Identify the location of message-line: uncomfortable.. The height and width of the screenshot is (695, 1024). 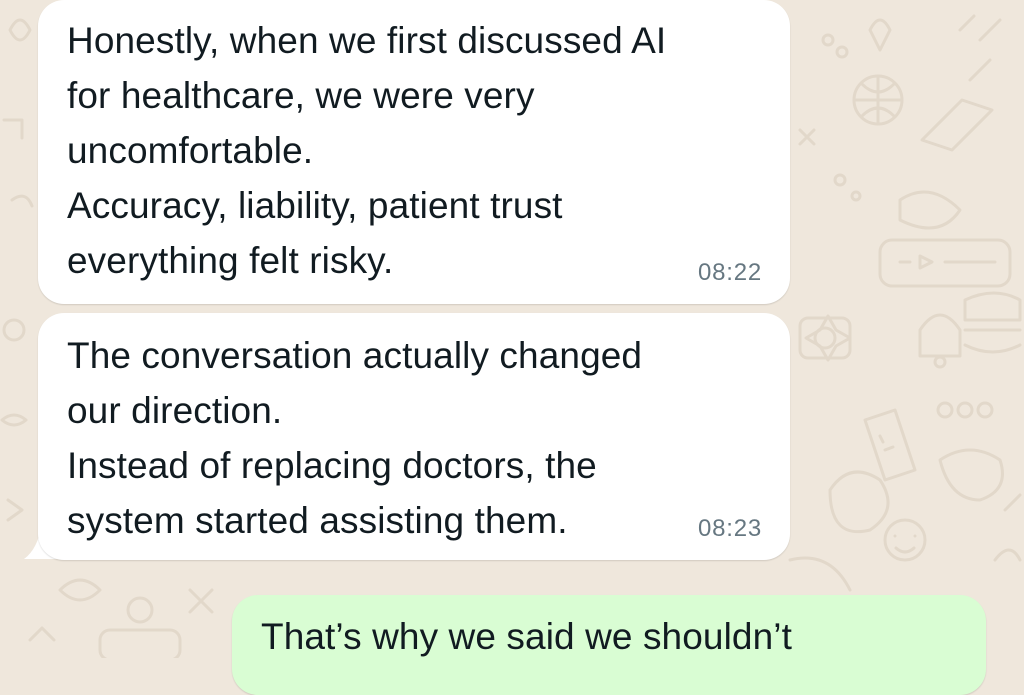
(190, 150).